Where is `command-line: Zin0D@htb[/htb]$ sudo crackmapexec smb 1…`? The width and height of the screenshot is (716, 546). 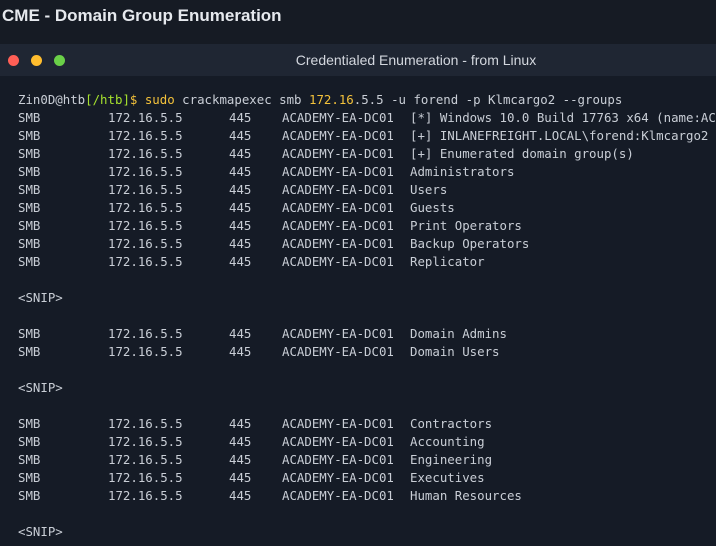 command-line: Zin0D@htb[/htb]$ sudo crackmapexec smb 1… is located at coordinates (367, 100).